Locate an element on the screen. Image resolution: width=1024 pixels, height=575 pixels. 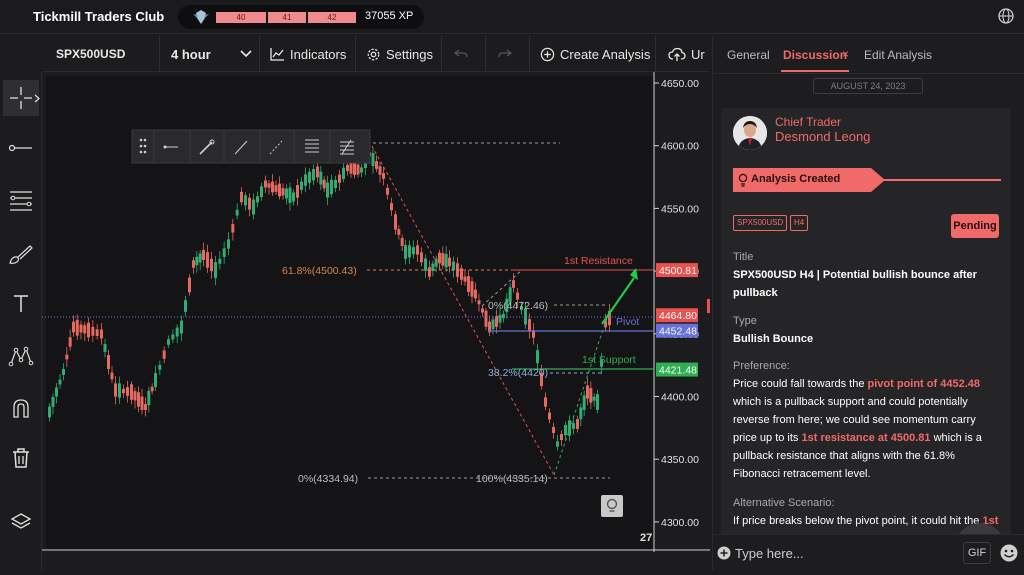
pivot-label: Pivot is located at coordinates (627, 322).